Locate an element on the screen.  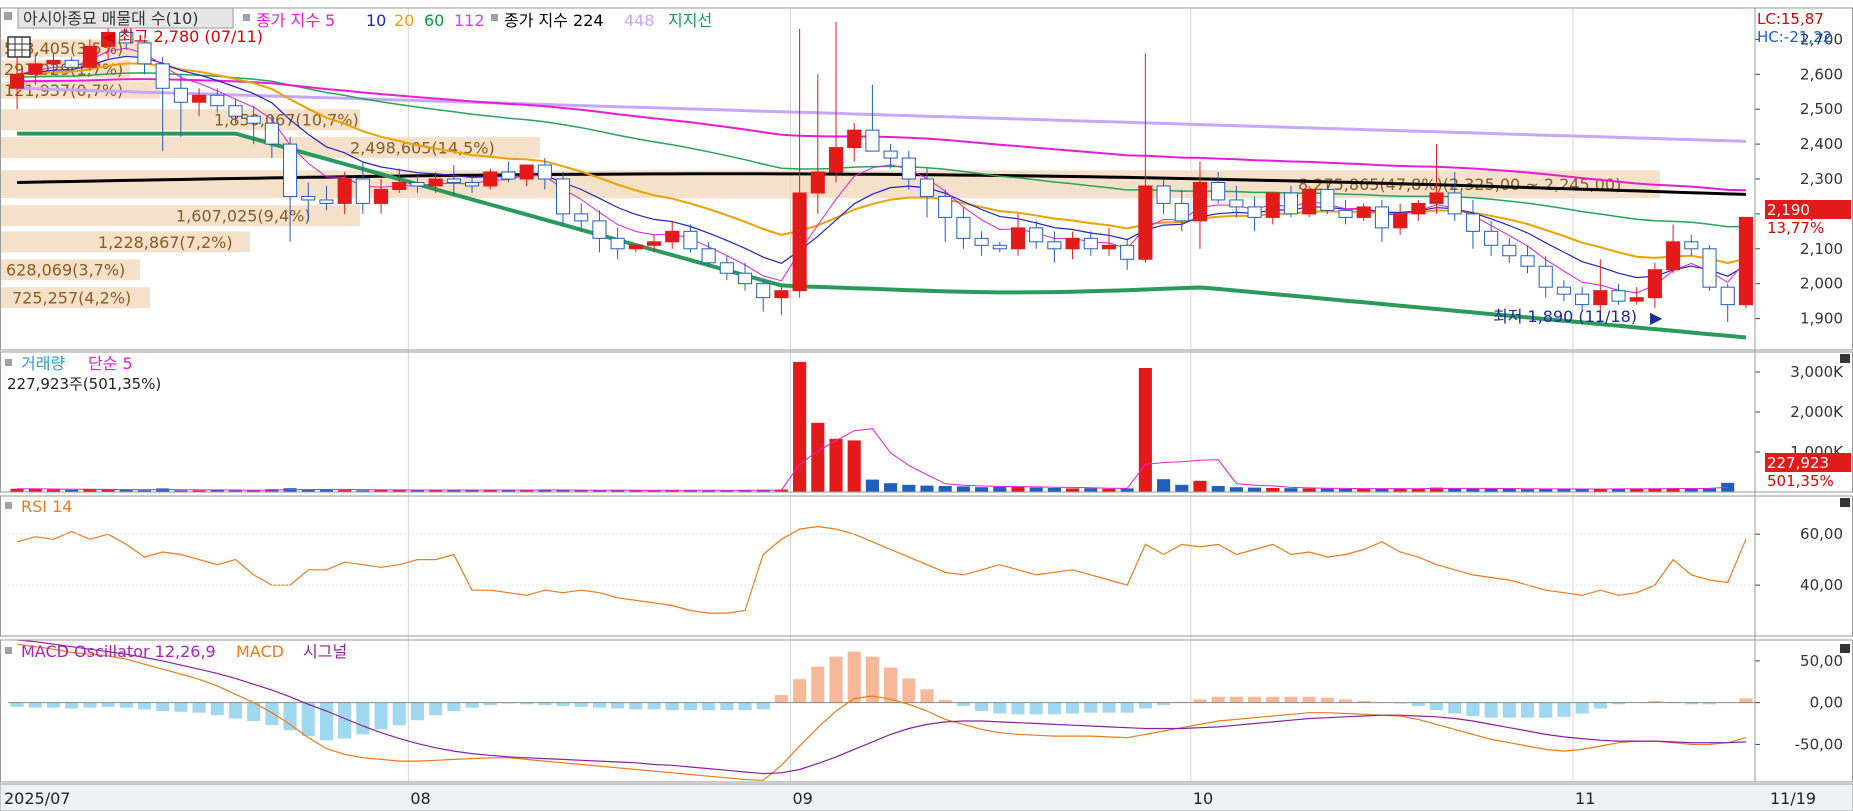
rsi-panel-icon is located at coordinates (8, 505).